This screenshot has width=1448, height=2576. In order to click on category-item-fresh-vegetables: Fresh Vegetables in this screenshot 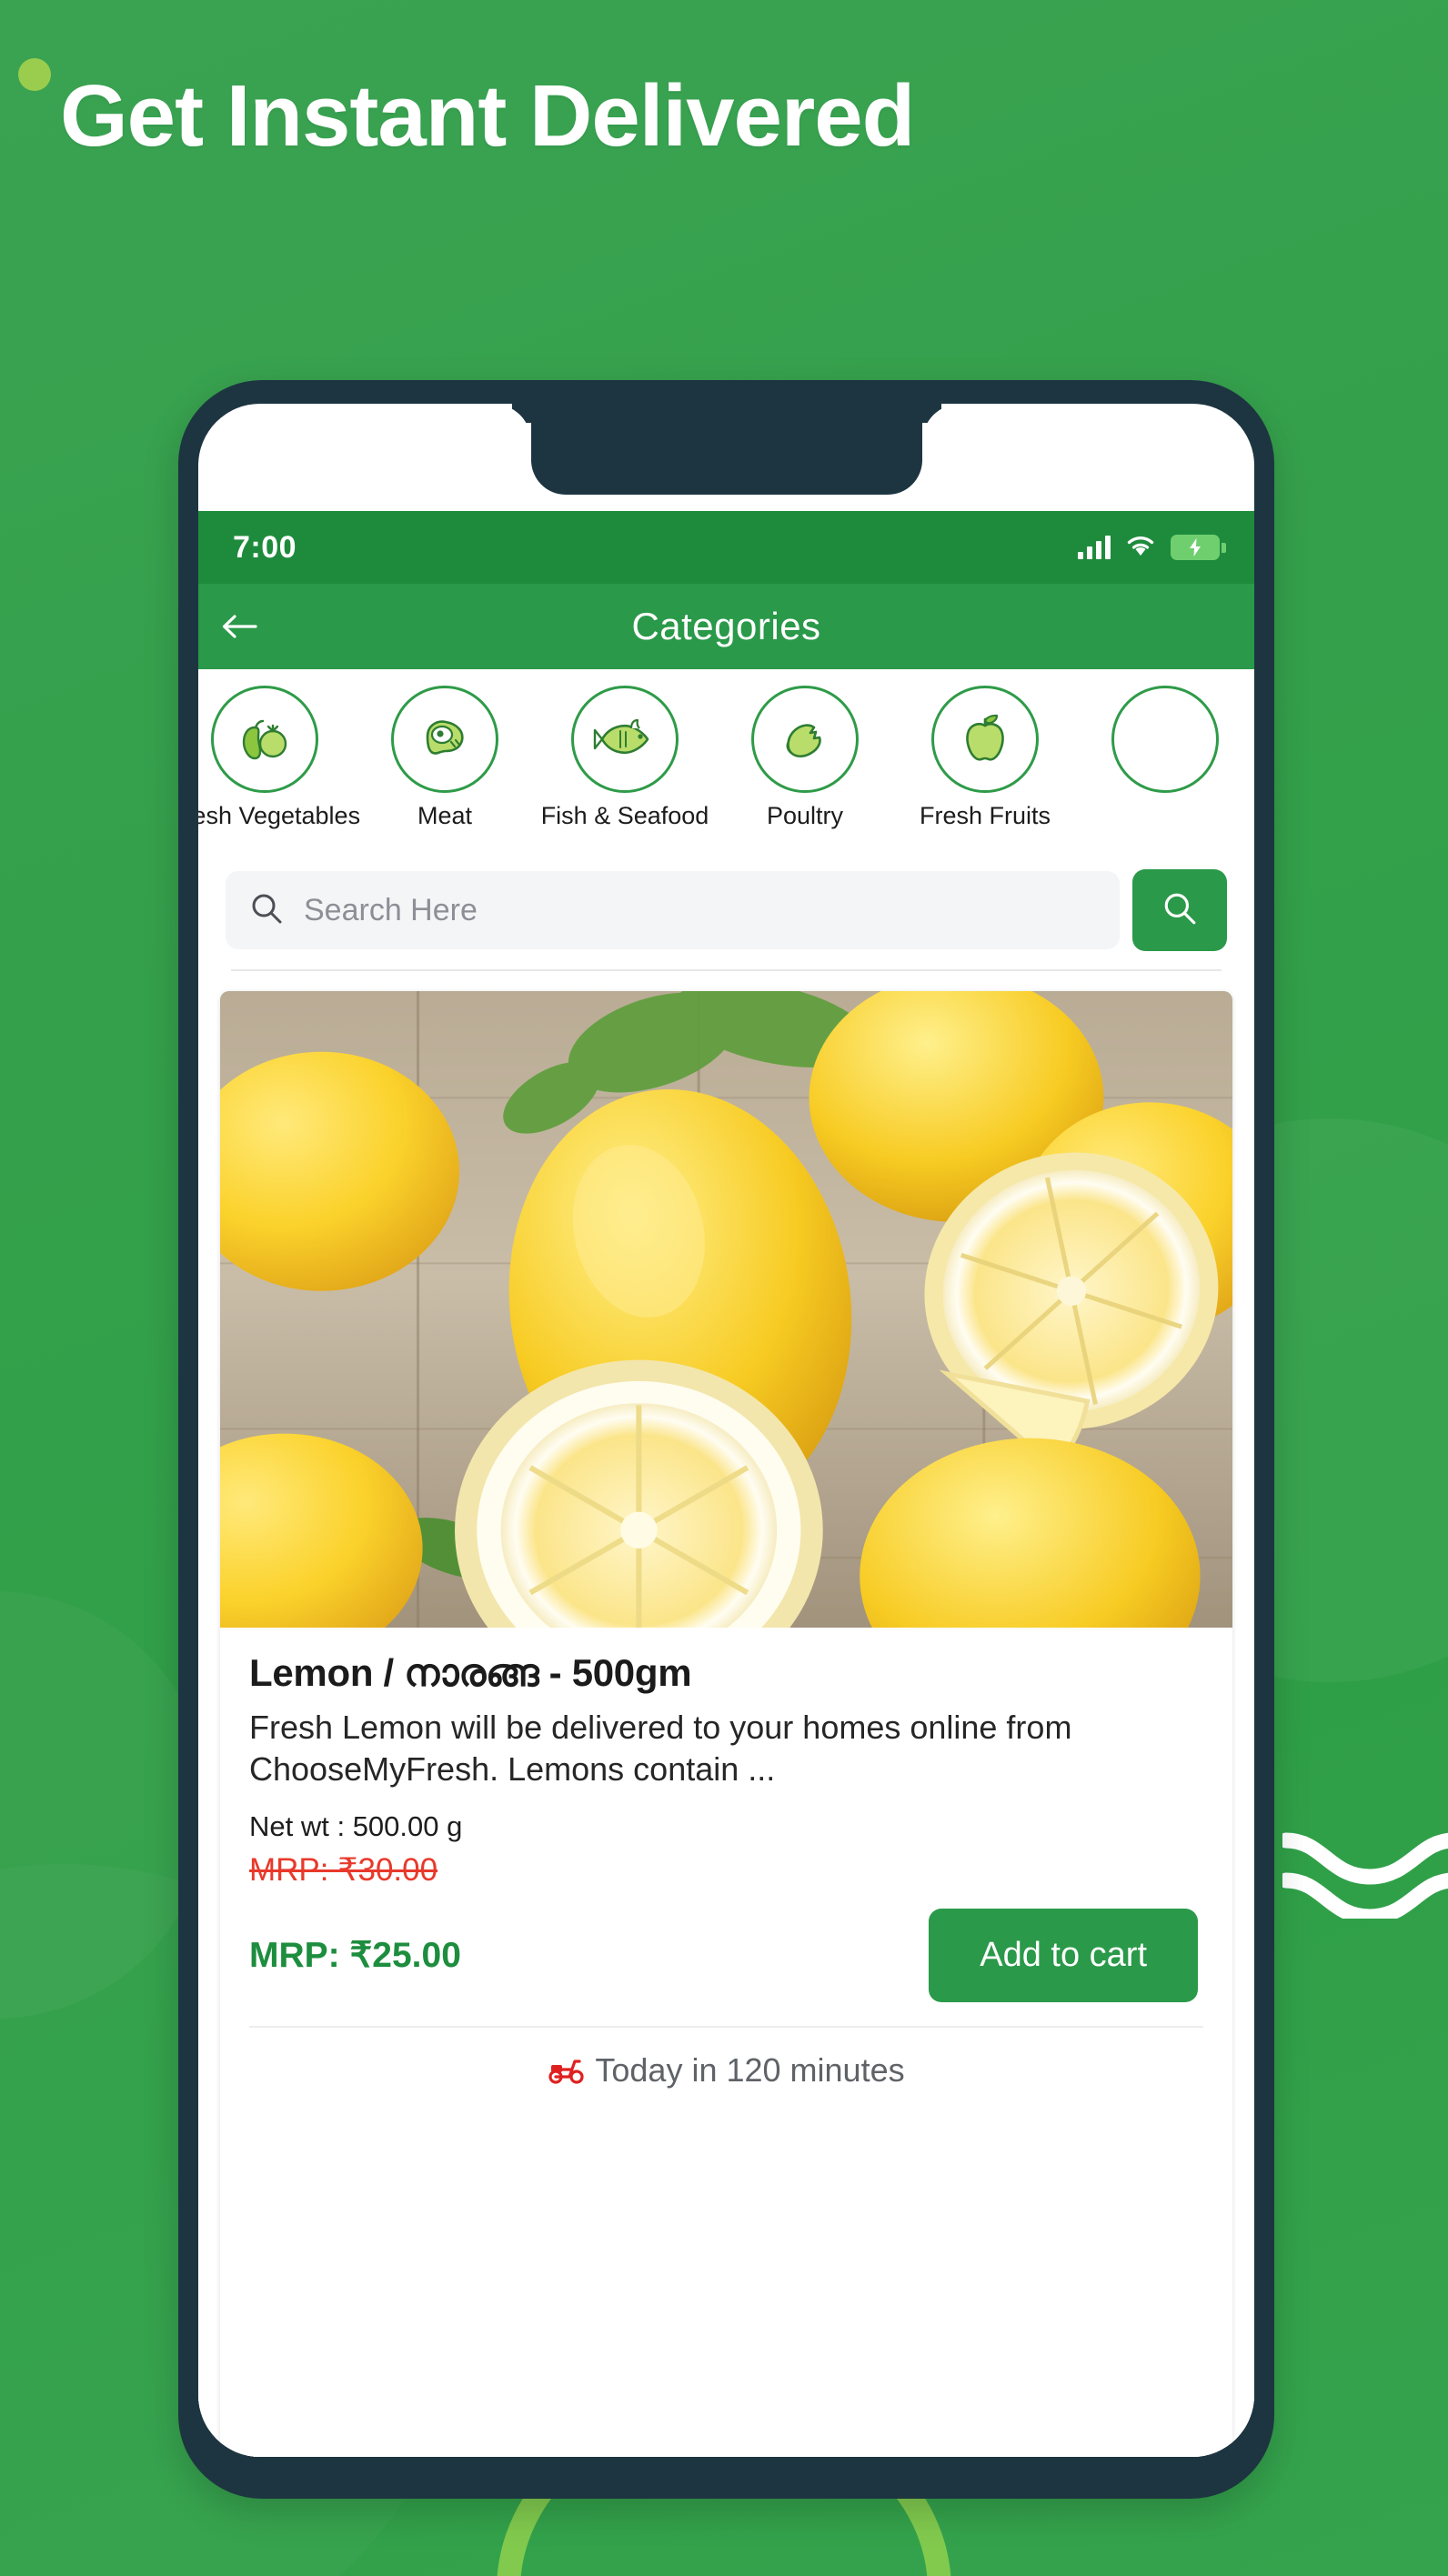, I will do `click(279, 758)`.